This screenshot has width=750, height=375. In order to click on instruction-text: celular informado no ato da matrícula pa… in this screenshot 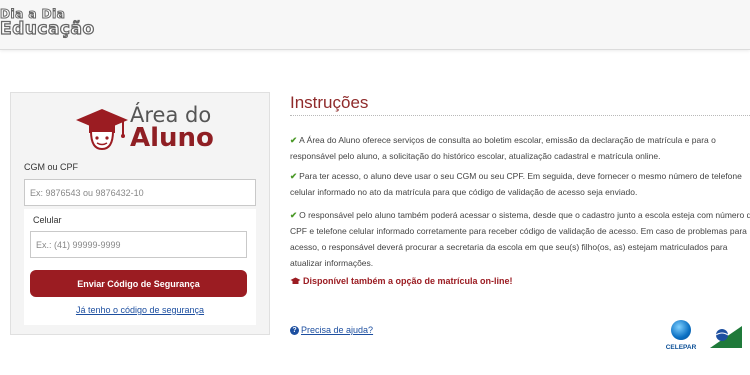, I will do `click(464, 192)`.